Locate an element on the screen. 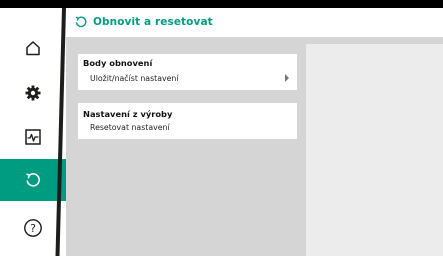  gear-icon is located at coordinates (33, 93).